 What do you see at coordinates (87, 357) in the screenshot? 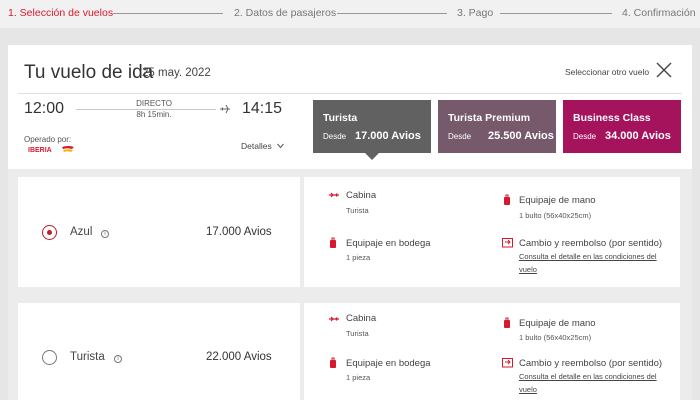
I see `fare-option-name: Turista` at bounding box center [87, 357].